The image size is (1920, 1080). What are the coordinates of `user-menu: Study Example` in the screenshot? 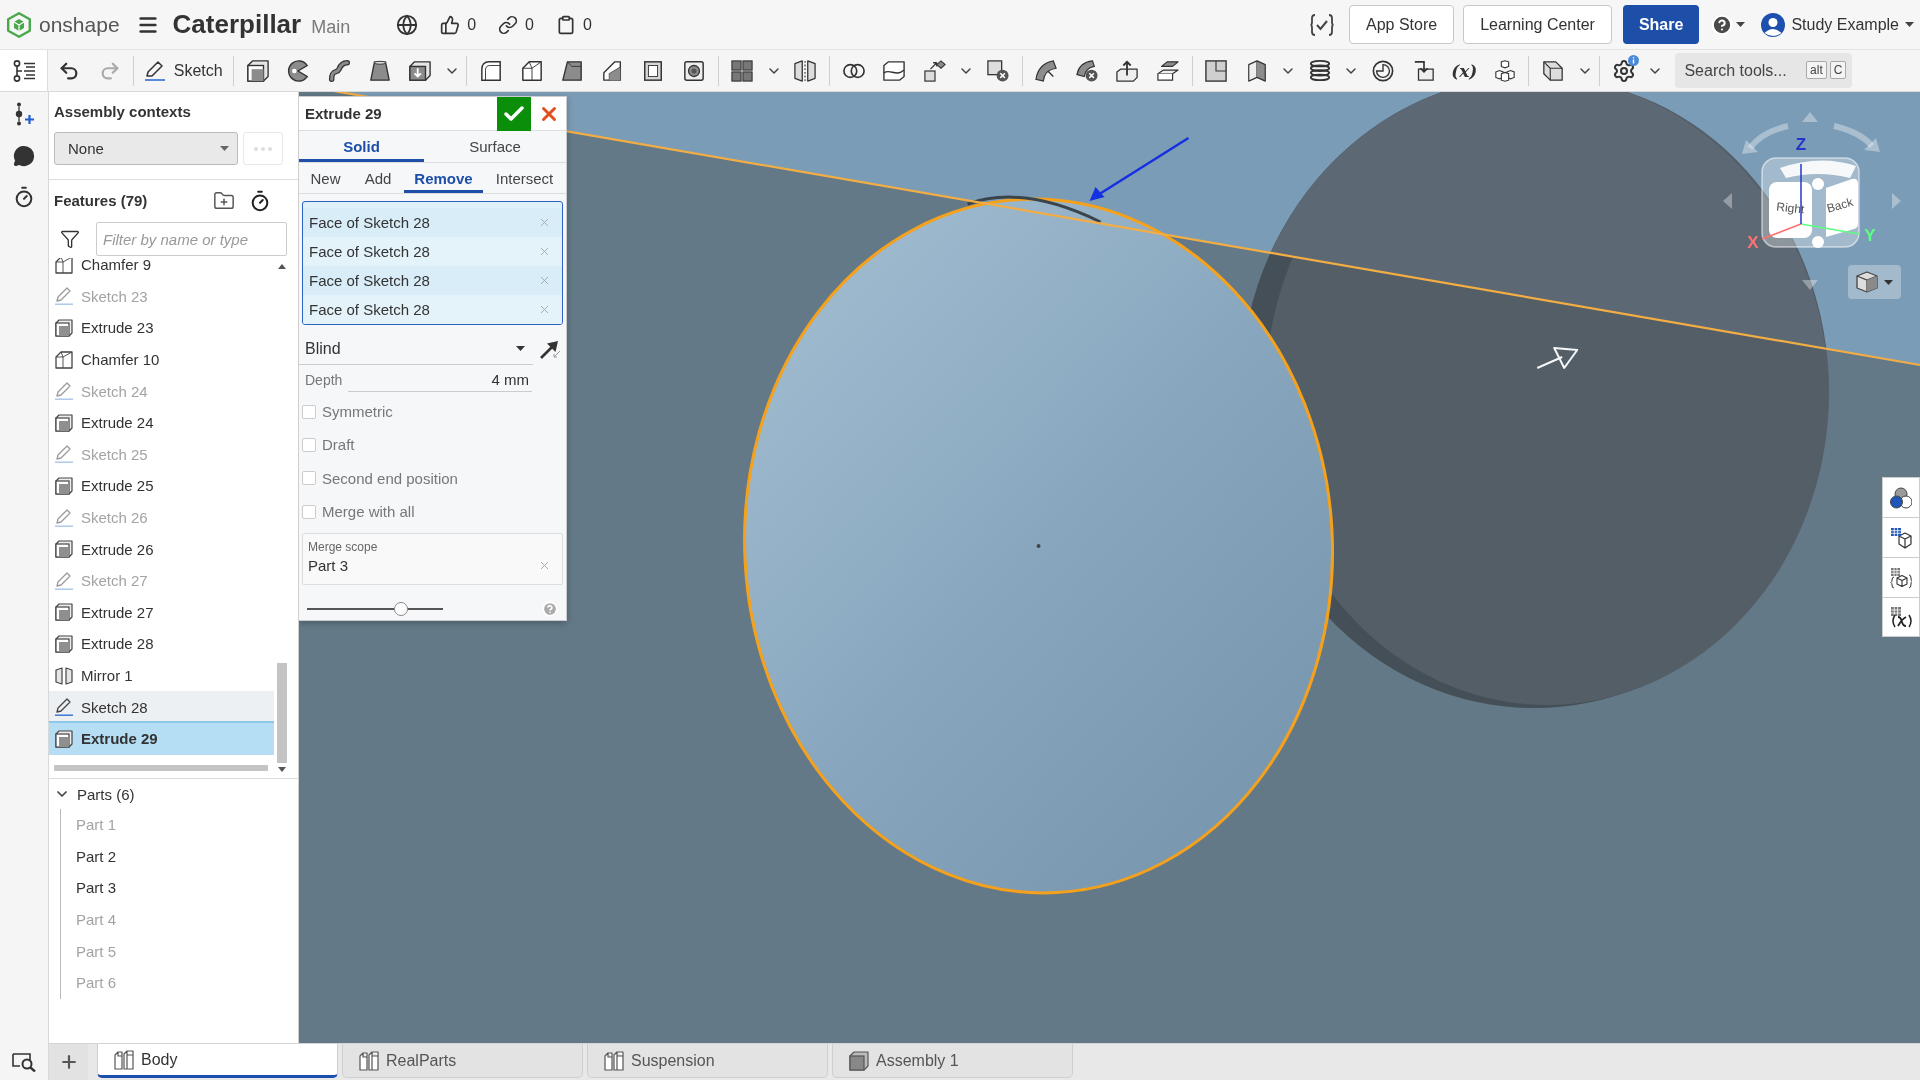 It's located at (1837, 24).